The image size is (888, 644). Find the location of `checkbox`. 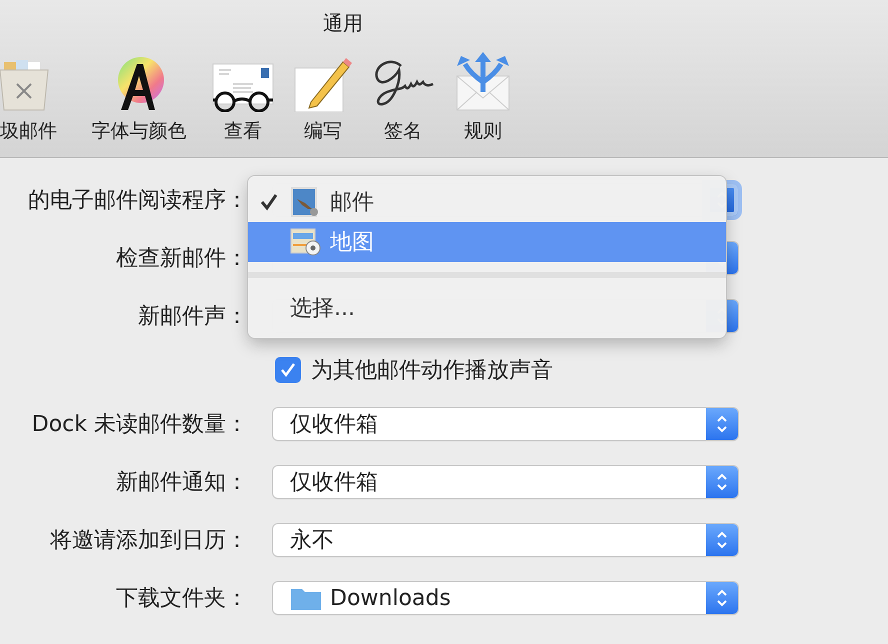

checkbox is located at coordinates (288, 370).